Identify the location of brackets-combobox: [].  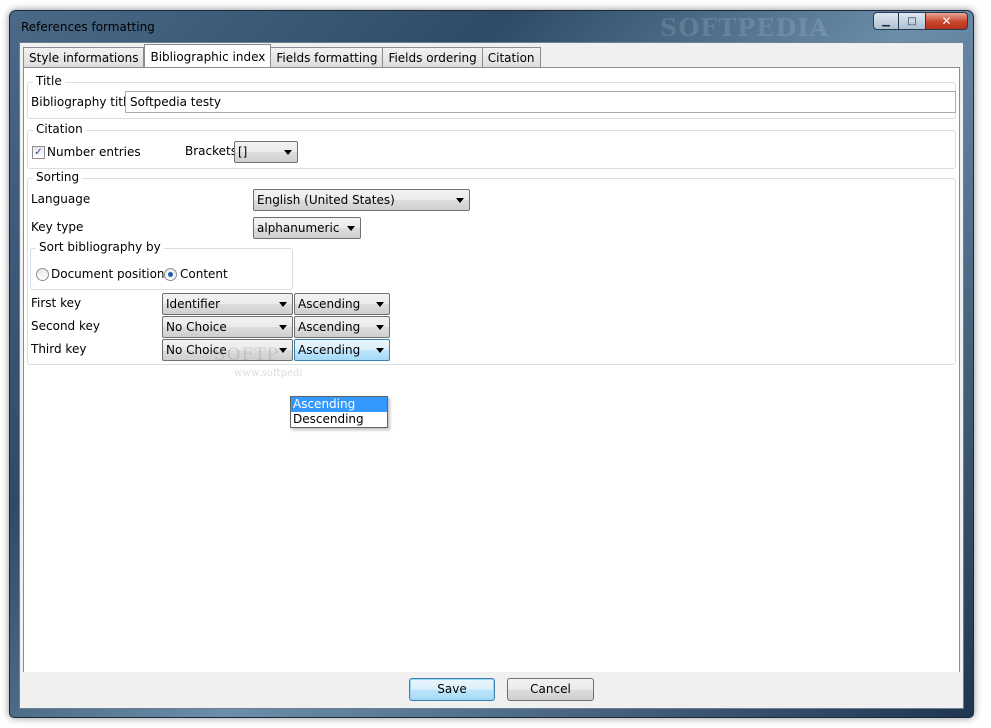
(266, 152).